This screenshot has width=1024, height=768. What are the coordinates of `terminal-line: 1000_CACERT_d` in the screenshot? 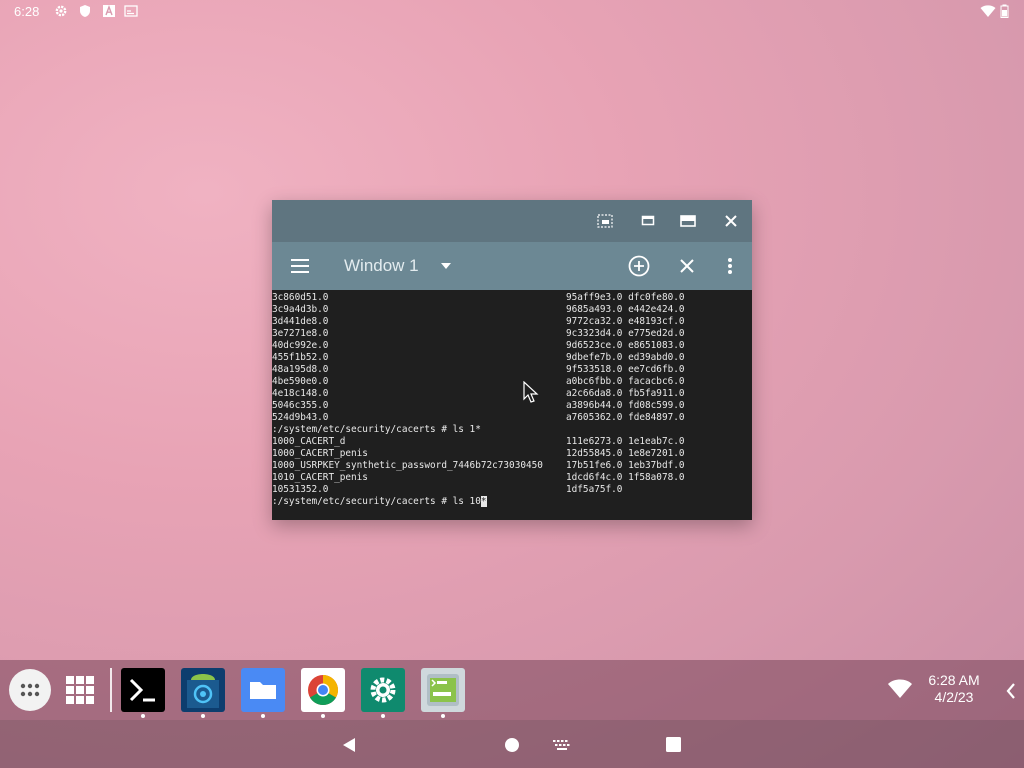 It's located at (309, 441).